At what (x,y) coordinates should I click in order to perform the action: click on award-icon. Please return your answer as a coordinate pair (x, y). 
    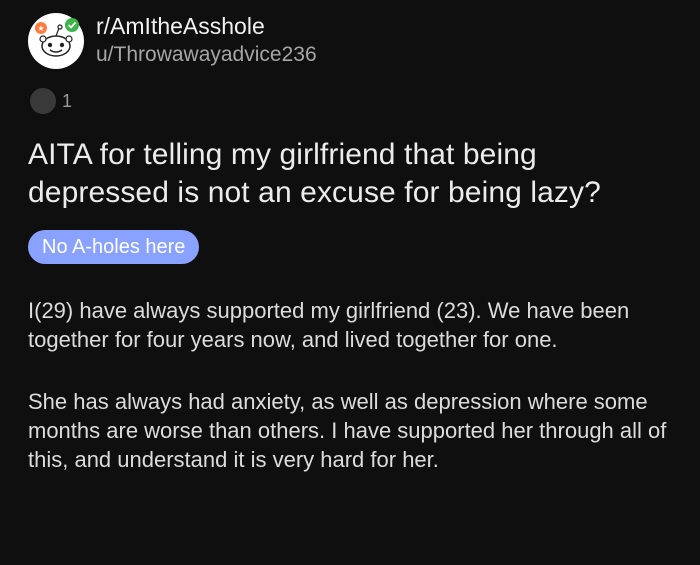
    Looking at the image, I should click on (43, 101).